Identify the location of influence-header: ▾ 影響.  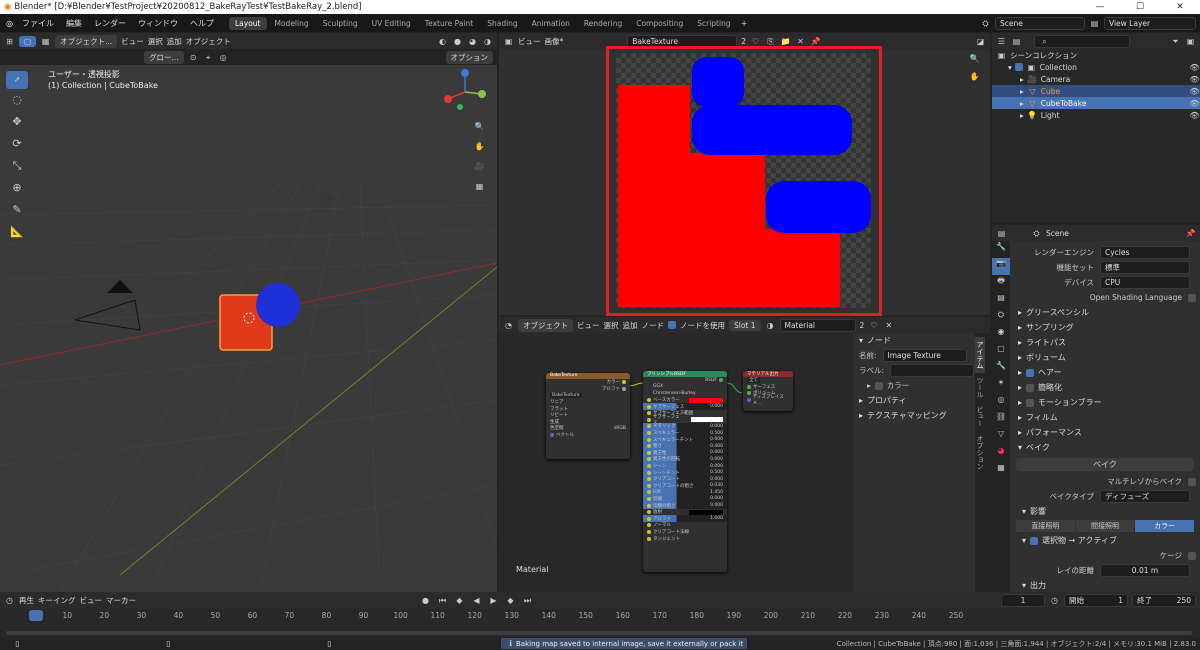
(1105, 511).